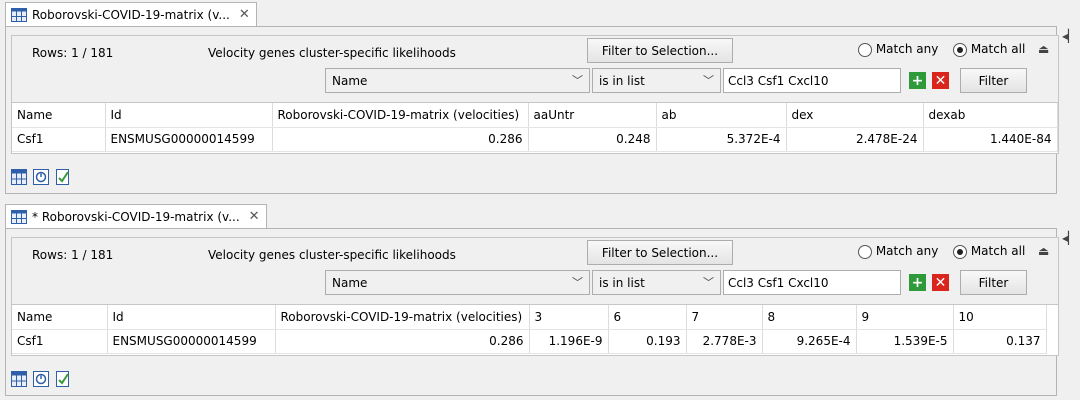 This screenshot has height=400, width=1080. I want to click on editor-tab: * Roborovski-COVID-19-matrix (v... ✕, so click(136, 216).